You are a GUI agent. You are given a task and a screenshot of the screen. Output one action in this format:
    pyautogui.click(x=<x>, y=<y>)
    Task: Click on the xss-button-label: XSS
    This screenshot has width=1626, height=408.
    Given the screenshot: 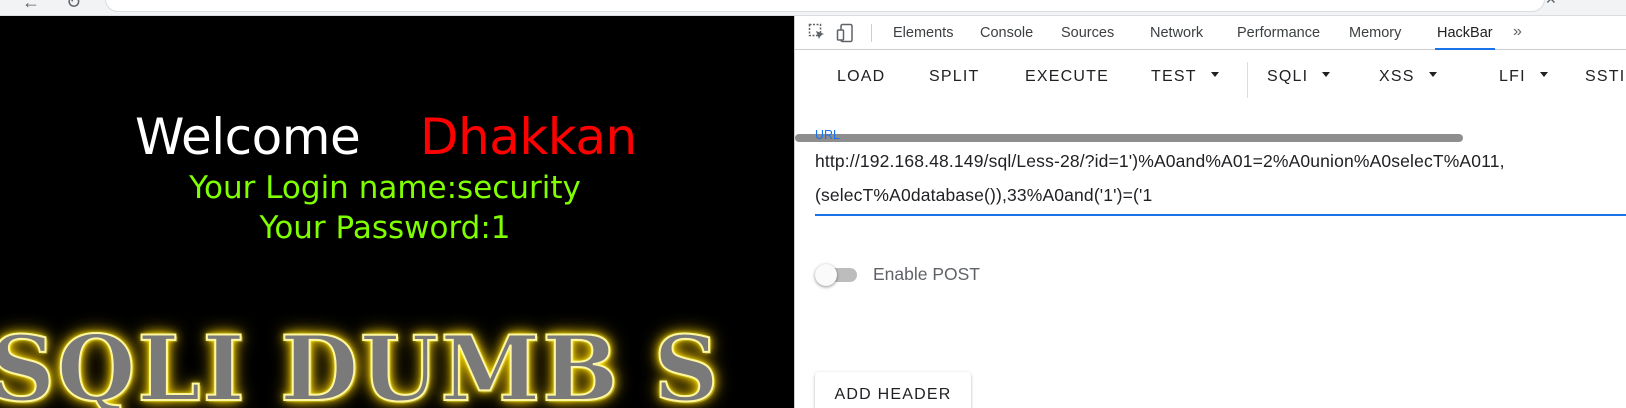 What is the action you would take?
    pyautogui.click(x=1397, y=76)
    